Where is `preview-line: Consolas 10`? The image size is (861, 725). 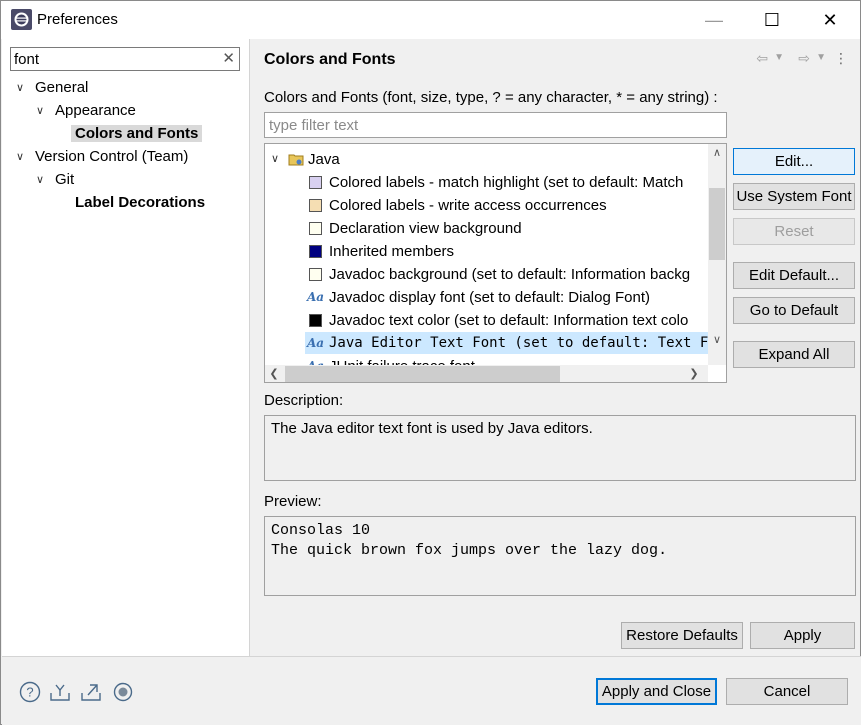
preview-line: Consolas 10 is located at coordinates (321, 530).